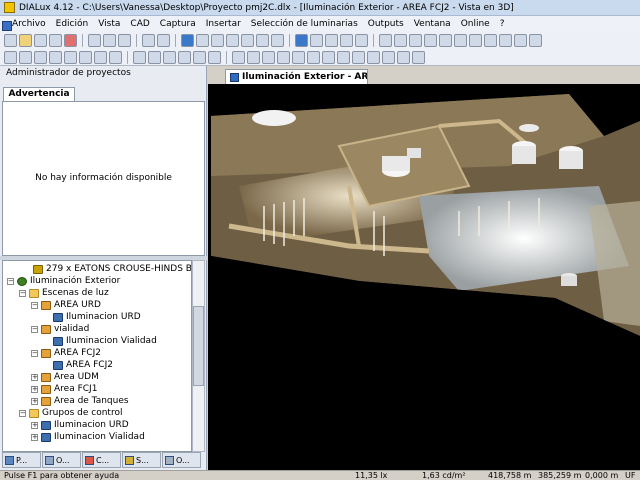 This screenshot has height=480, width=640. What do you see at coordinates (403, 57) in the screenshot?
I see `array-icon` at bounding box center [403, 57].